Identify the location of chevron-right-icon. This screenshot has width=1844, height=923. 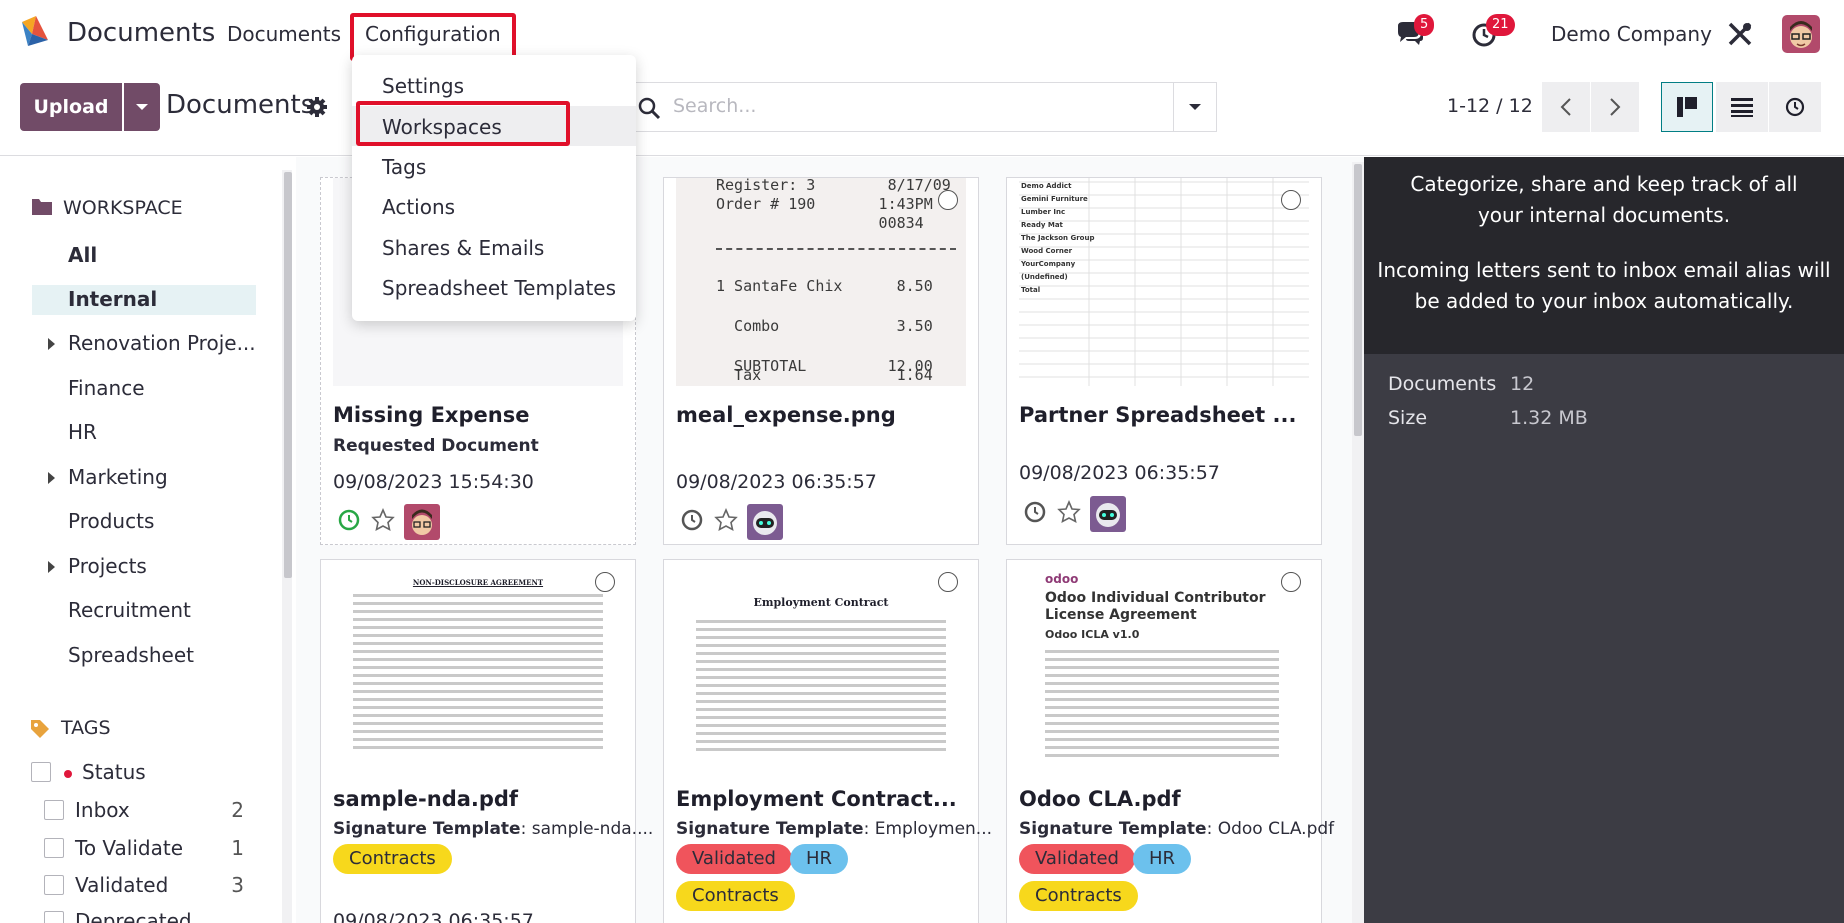
(1615, 107).